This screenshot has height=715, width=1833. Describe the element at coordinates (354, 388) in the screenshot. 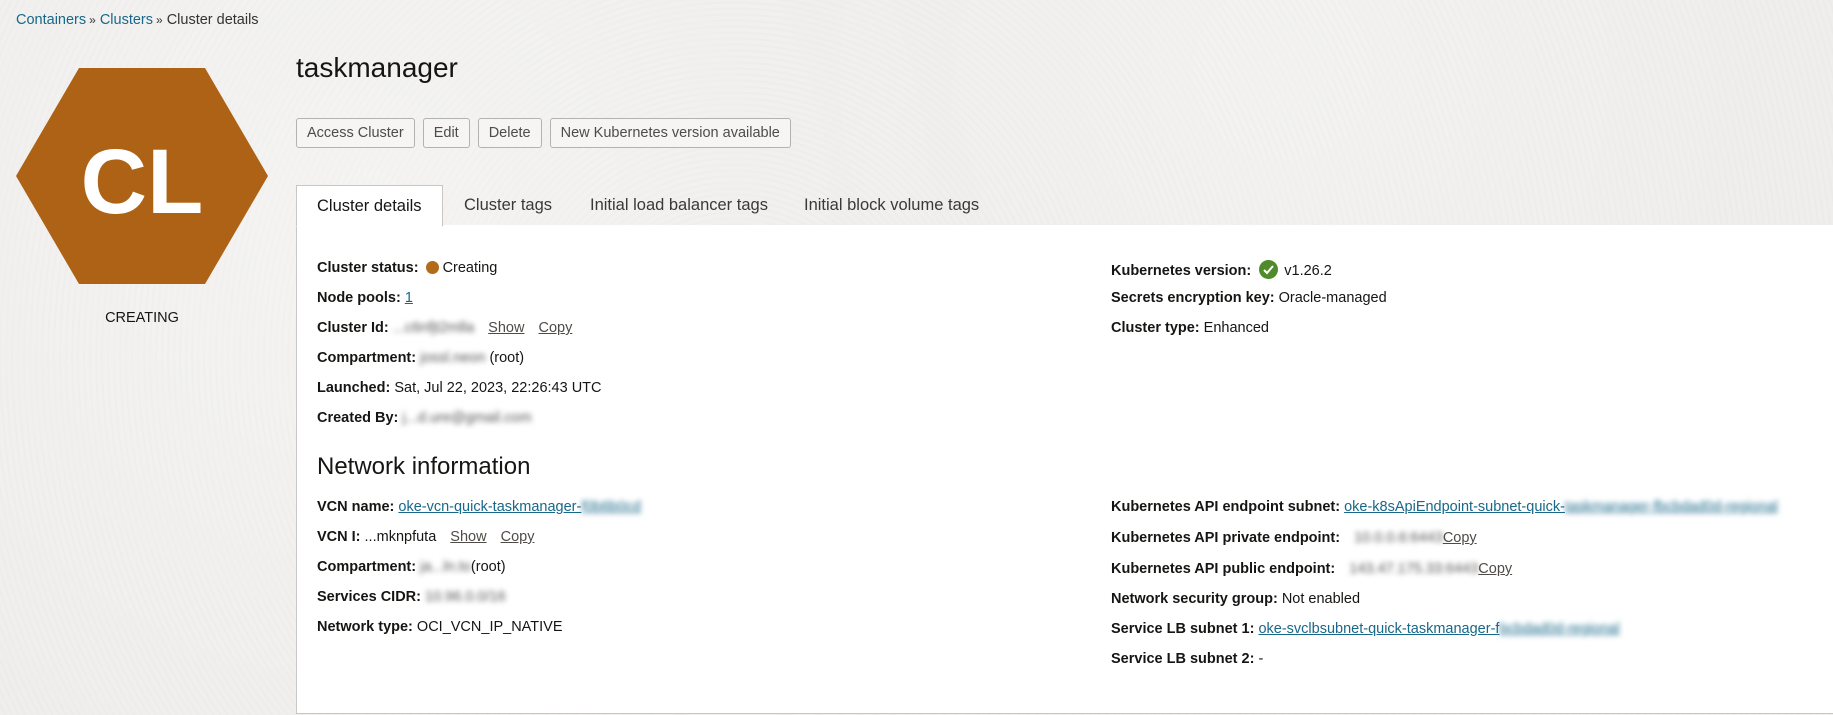

I see `launched-label: Launched:` at that location.